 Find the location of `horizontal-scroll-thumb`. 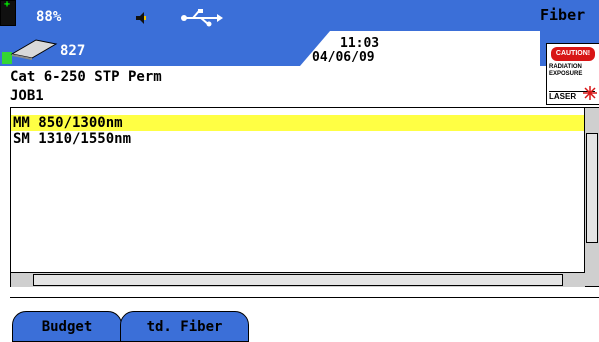

horizontal-scroll-thumb is located at coordinates (298, 280).